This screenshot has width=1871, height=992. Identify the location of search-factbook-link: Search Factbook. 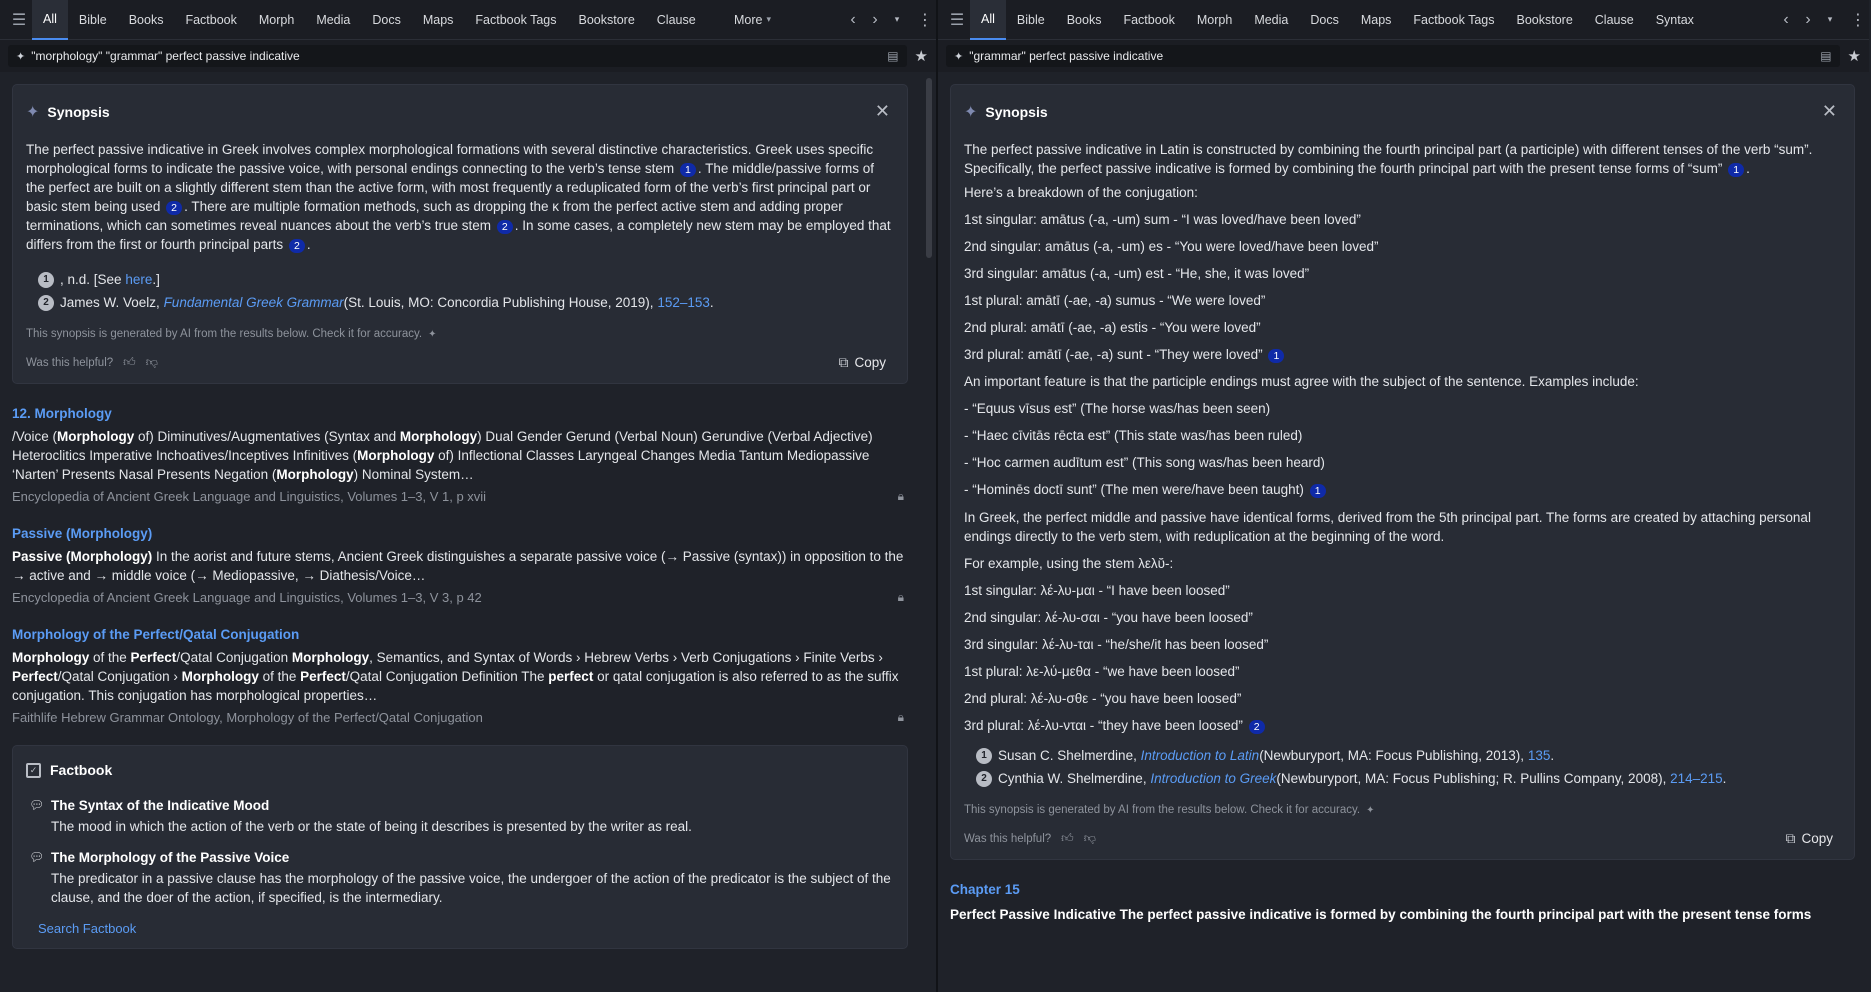
(466, 928).